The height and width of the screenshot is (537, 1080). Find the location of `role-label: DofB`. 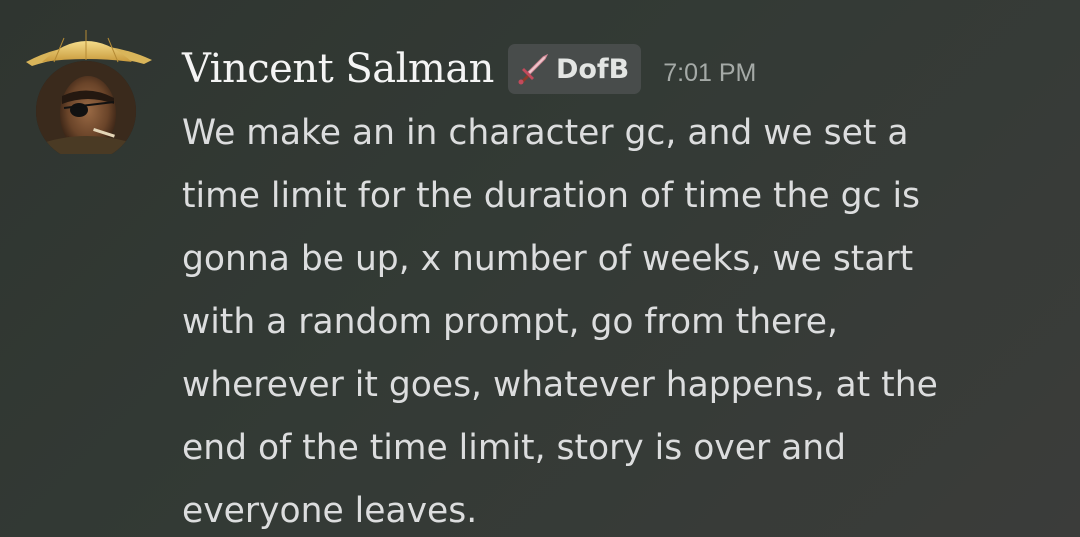

role-label: DofB is located at coordinates (592, 69).